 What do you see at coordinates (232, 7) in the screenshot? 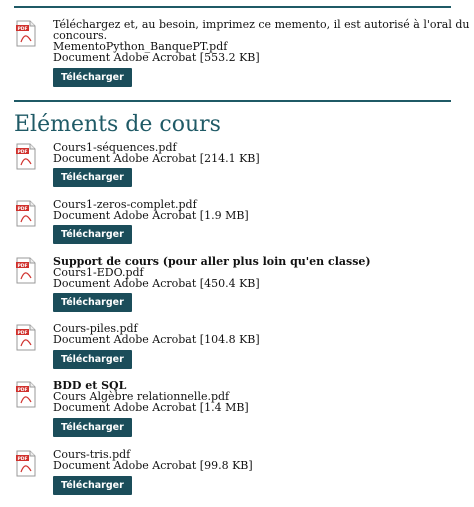
I see `top-divider` at bounding box center [232, 7].